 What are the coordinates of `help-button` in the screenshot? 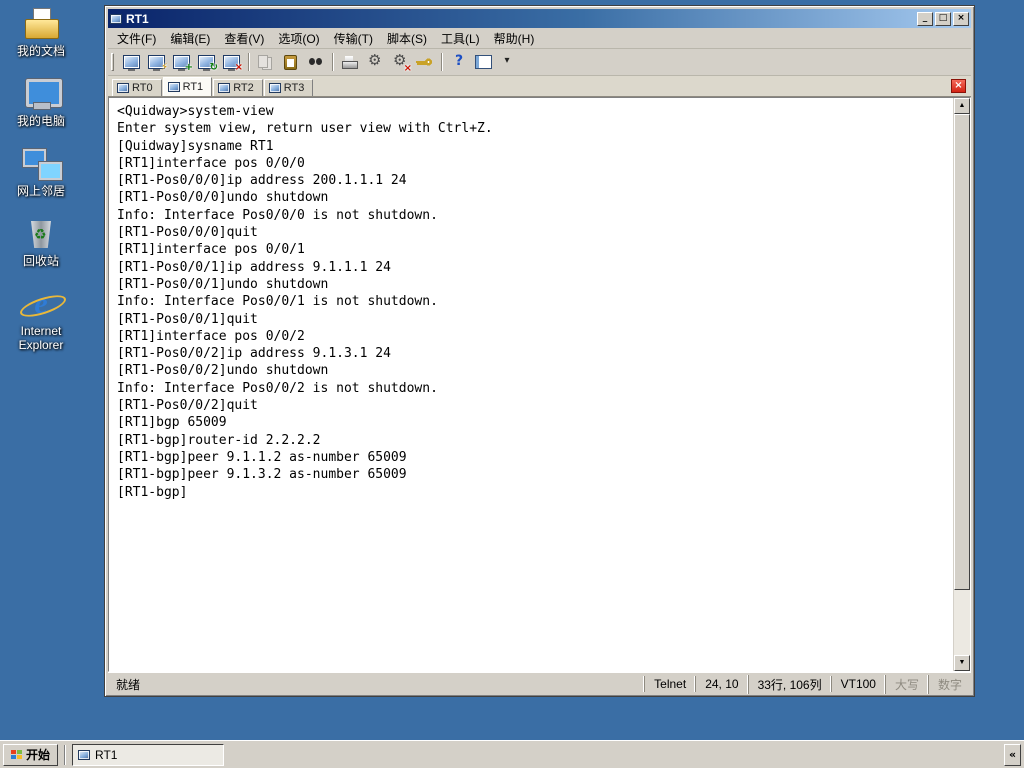 It's located at (458, 62).